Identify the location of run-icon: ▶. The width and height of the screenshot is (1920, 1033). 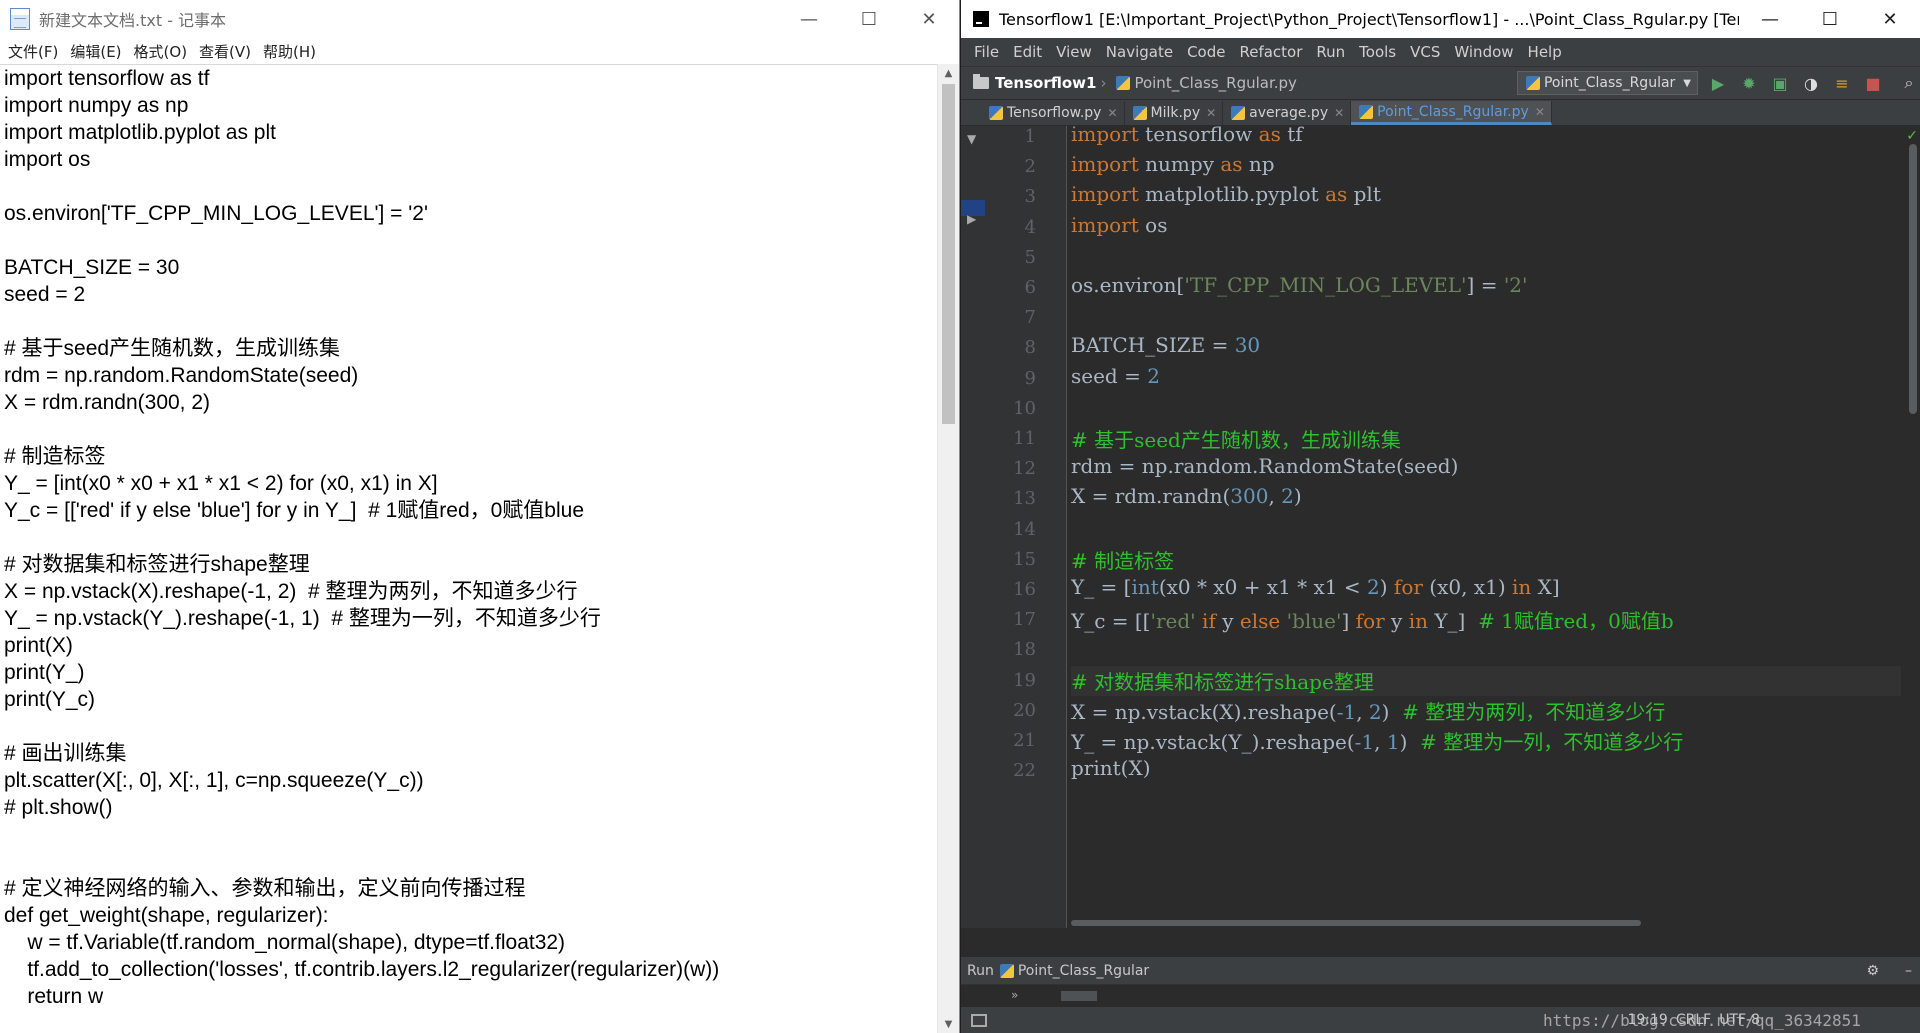
(1718, 83).